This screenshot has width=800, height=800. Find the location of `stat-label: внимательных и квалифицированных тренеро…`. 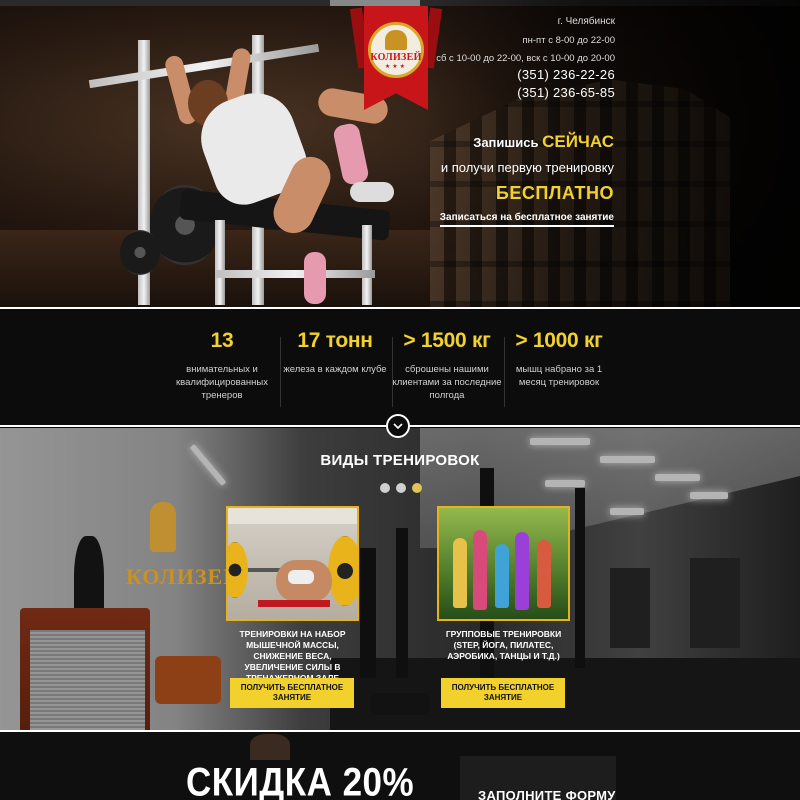

stat-label: внимательных и квалифицированных тренеро… is located at coordinates (222, 382).